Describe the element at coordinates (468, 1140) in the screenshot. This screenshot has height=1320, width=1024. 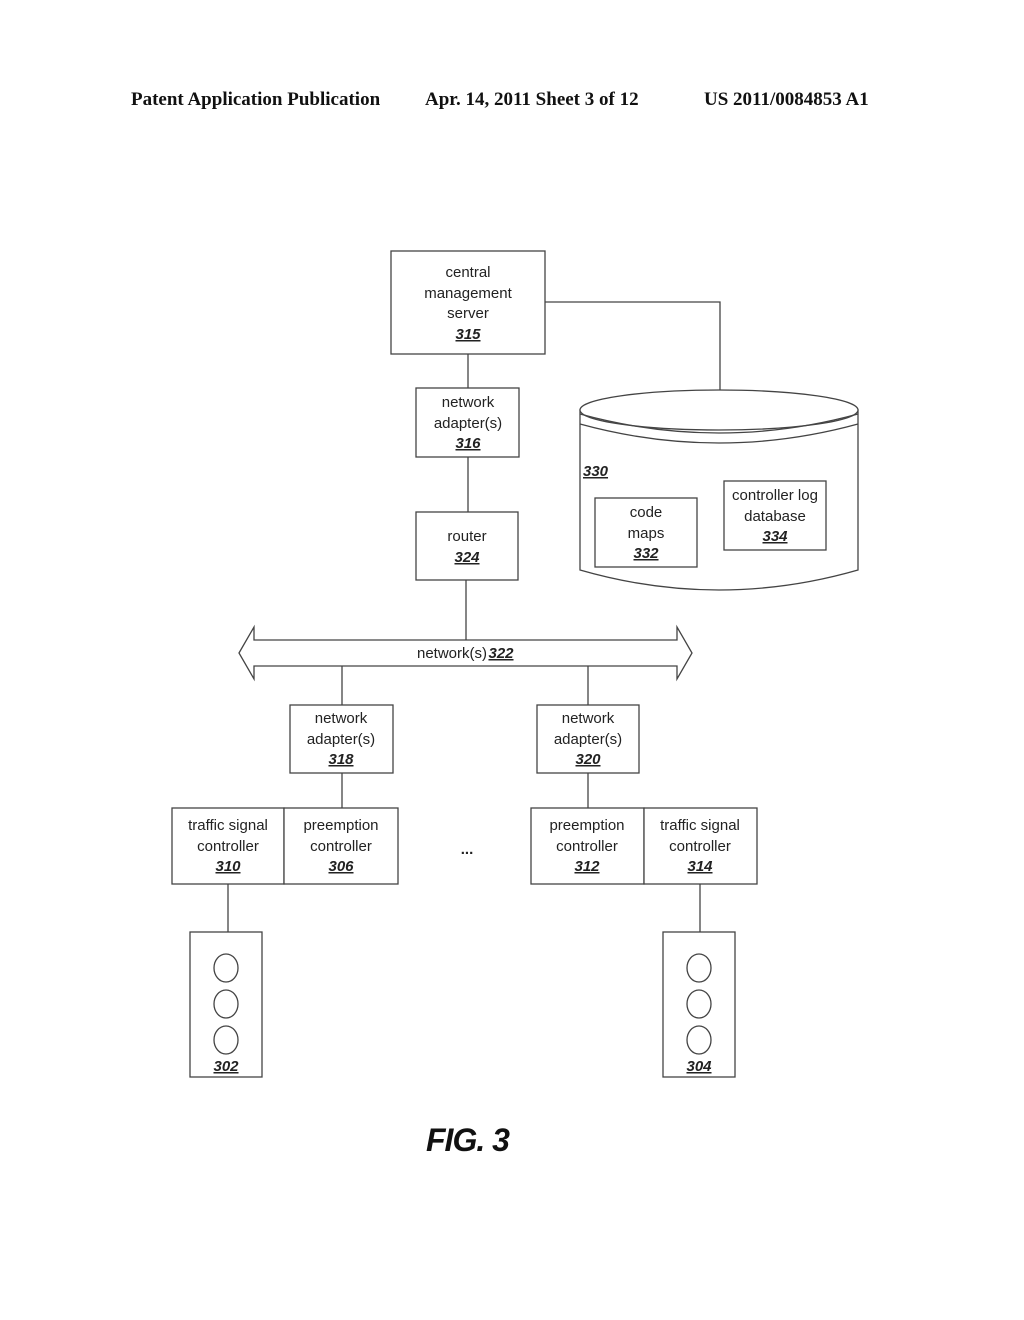
I see `figure-label: FIG. 3` at that location.